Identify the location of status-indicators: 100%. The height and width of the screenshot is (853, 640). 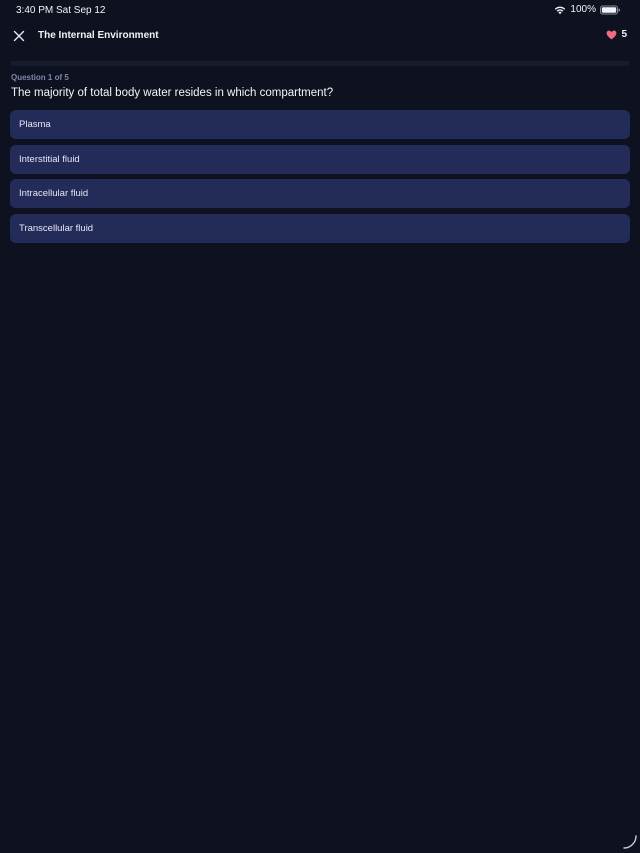
(587, 9).